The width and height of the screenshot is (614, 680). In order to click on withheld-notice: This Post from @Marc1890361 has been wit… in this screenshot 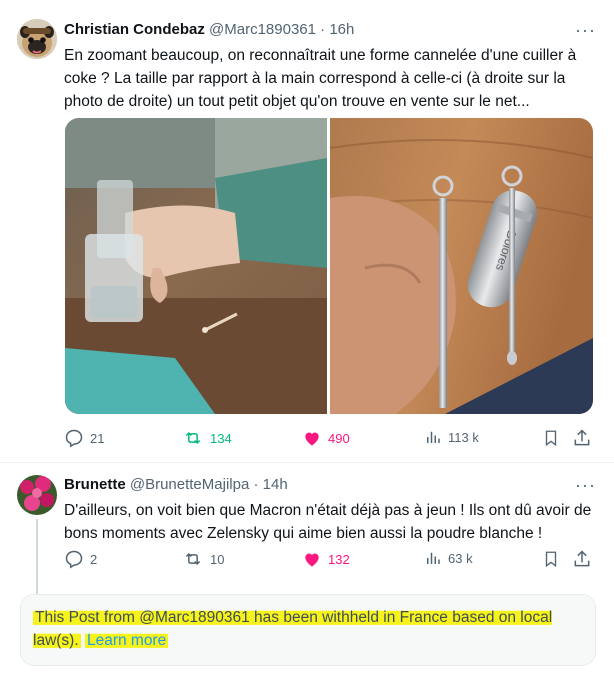, I will do `click(308, 630)`.